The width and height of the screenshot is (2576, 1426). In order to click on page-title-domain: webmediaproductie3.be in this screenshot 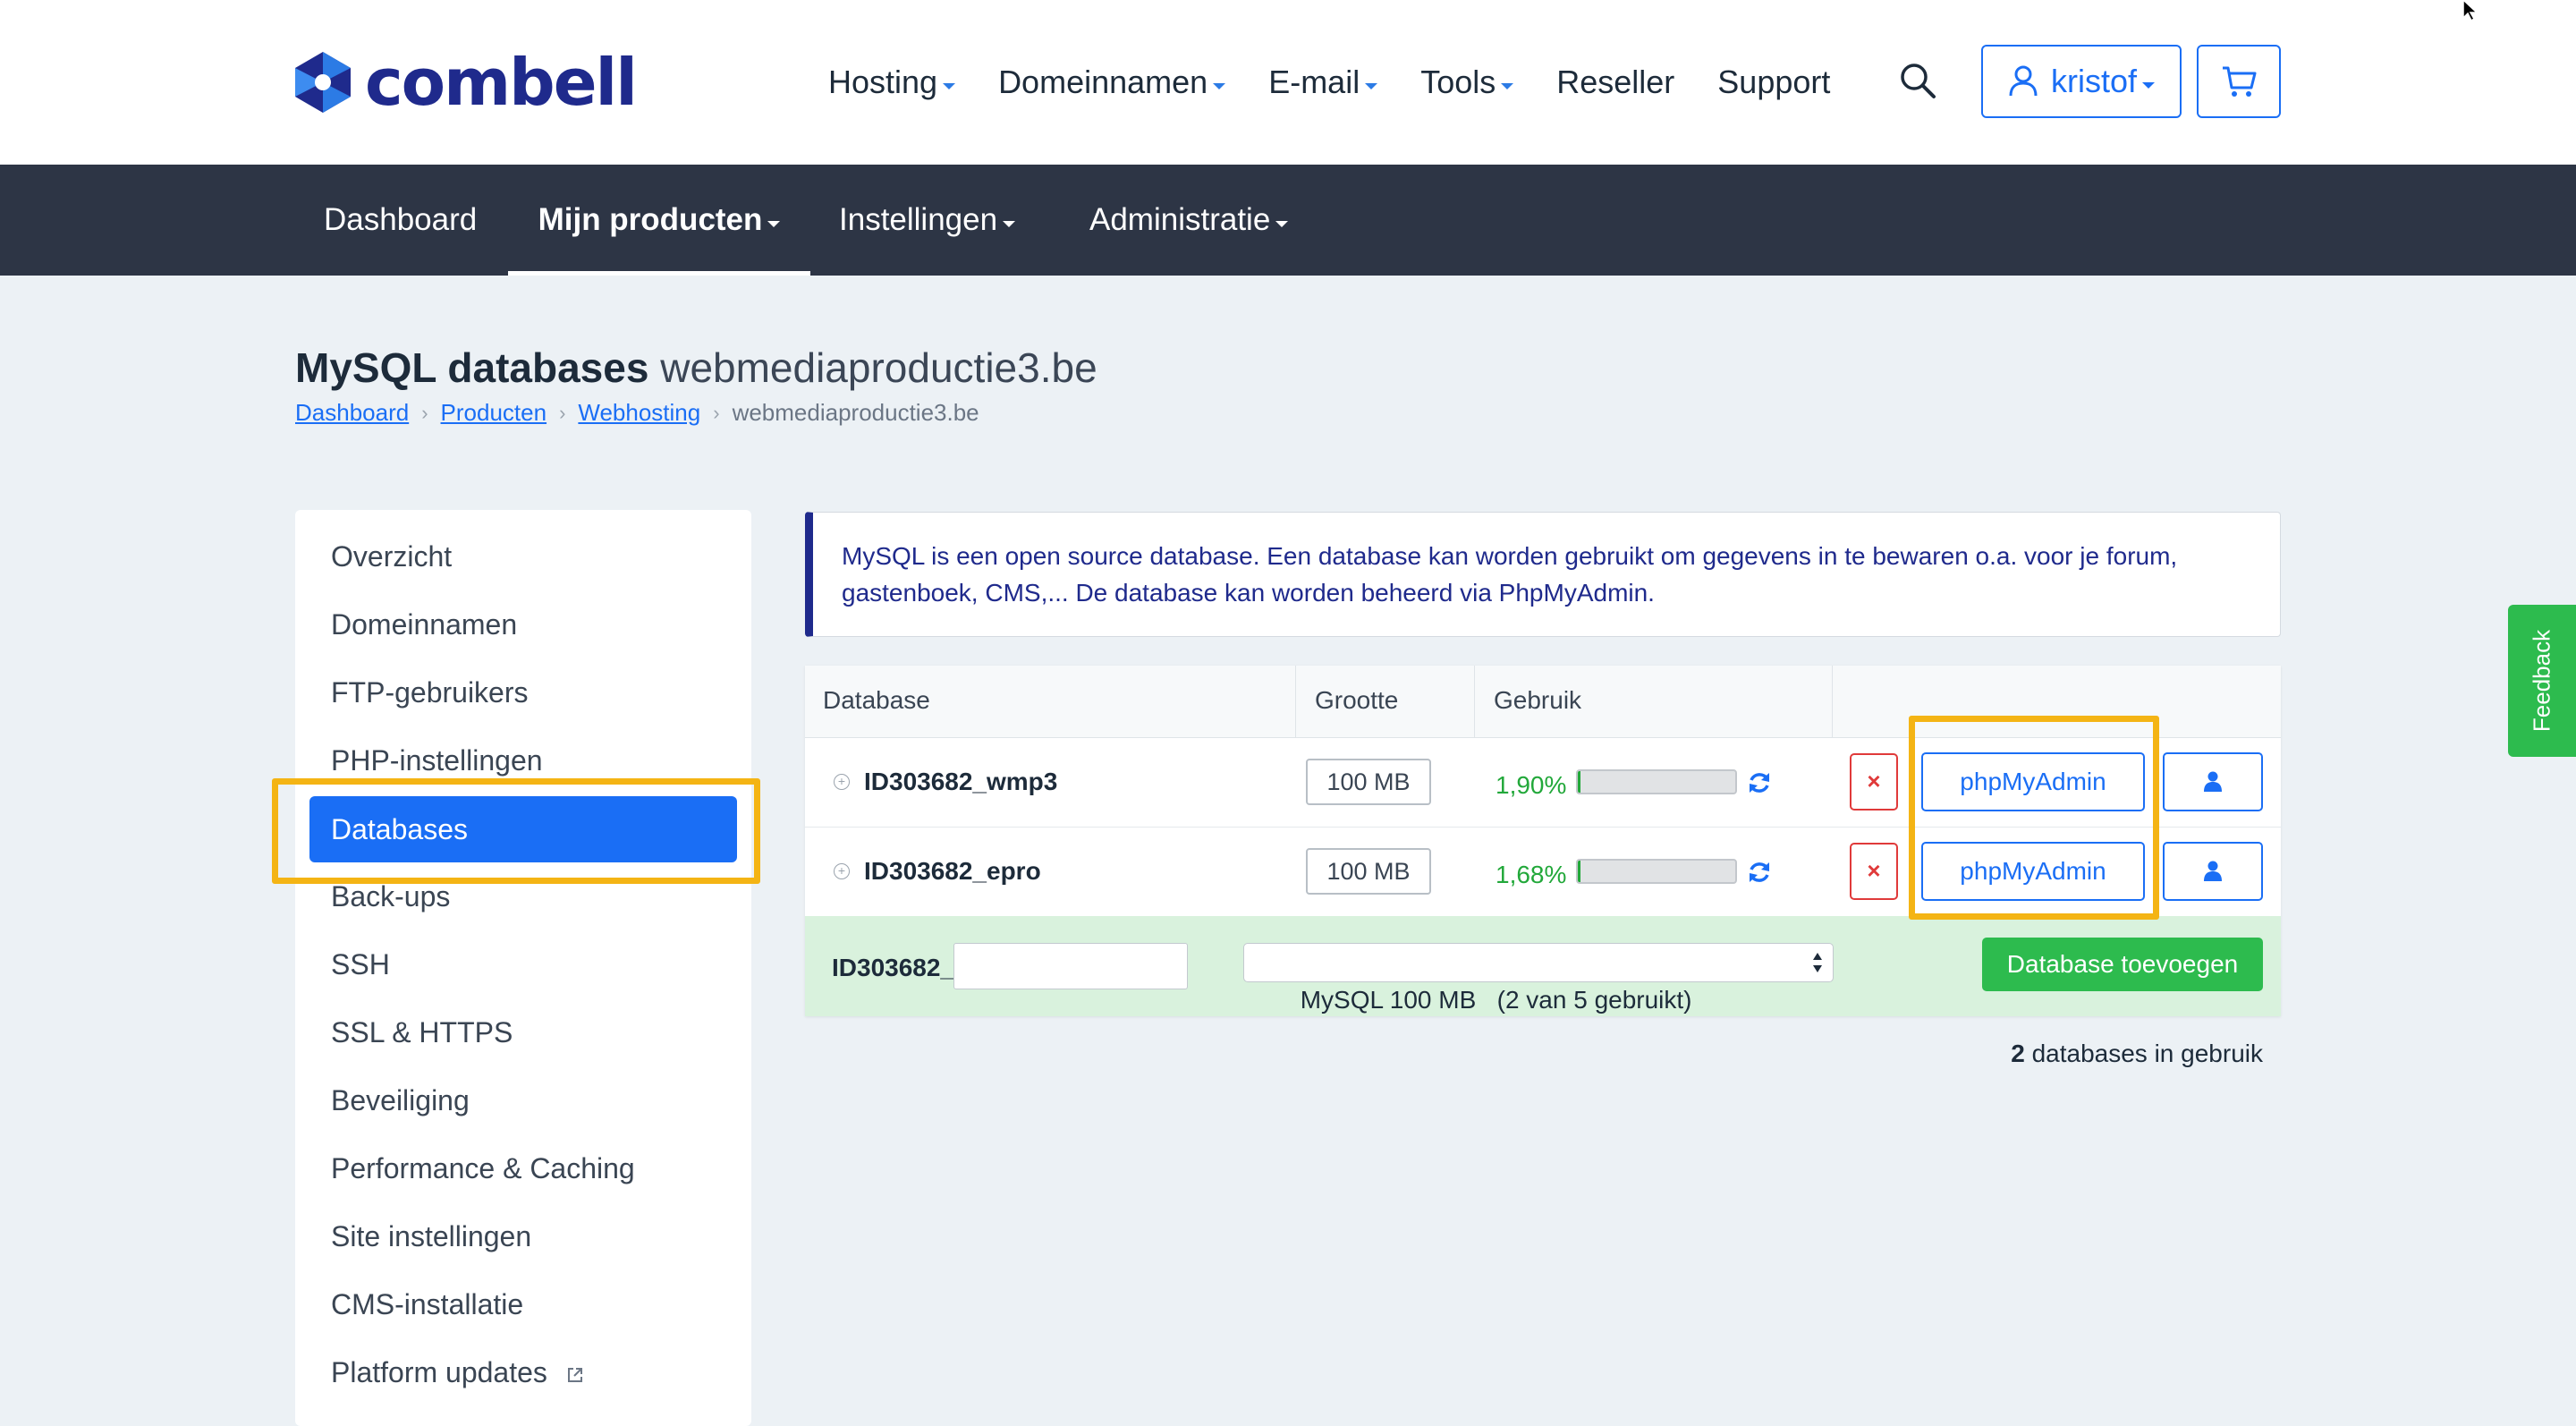, I will do `click(878, 368)`.